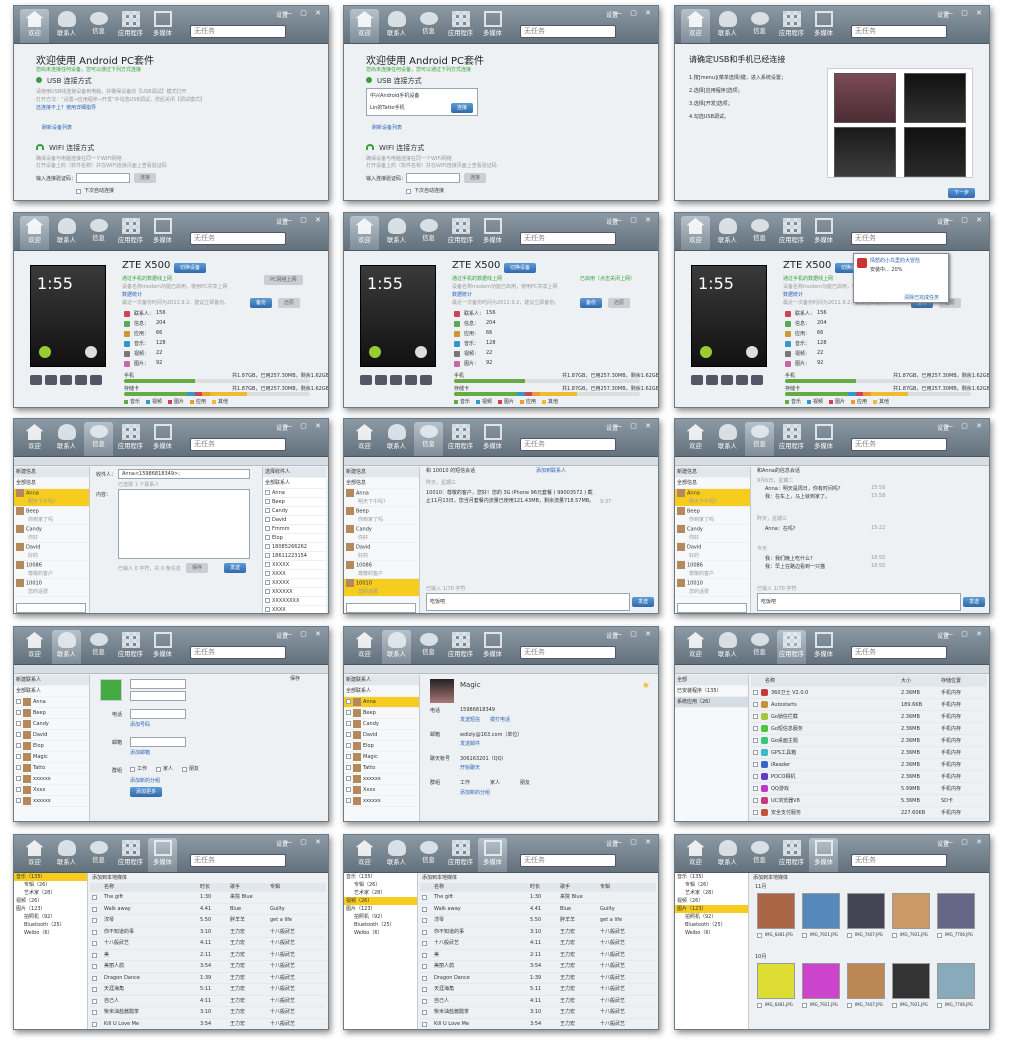  What do you see at coordinates (381, 691) in the screenshot?
I see `all-contacts: 全部联系人` at bounding box center [381, 691].